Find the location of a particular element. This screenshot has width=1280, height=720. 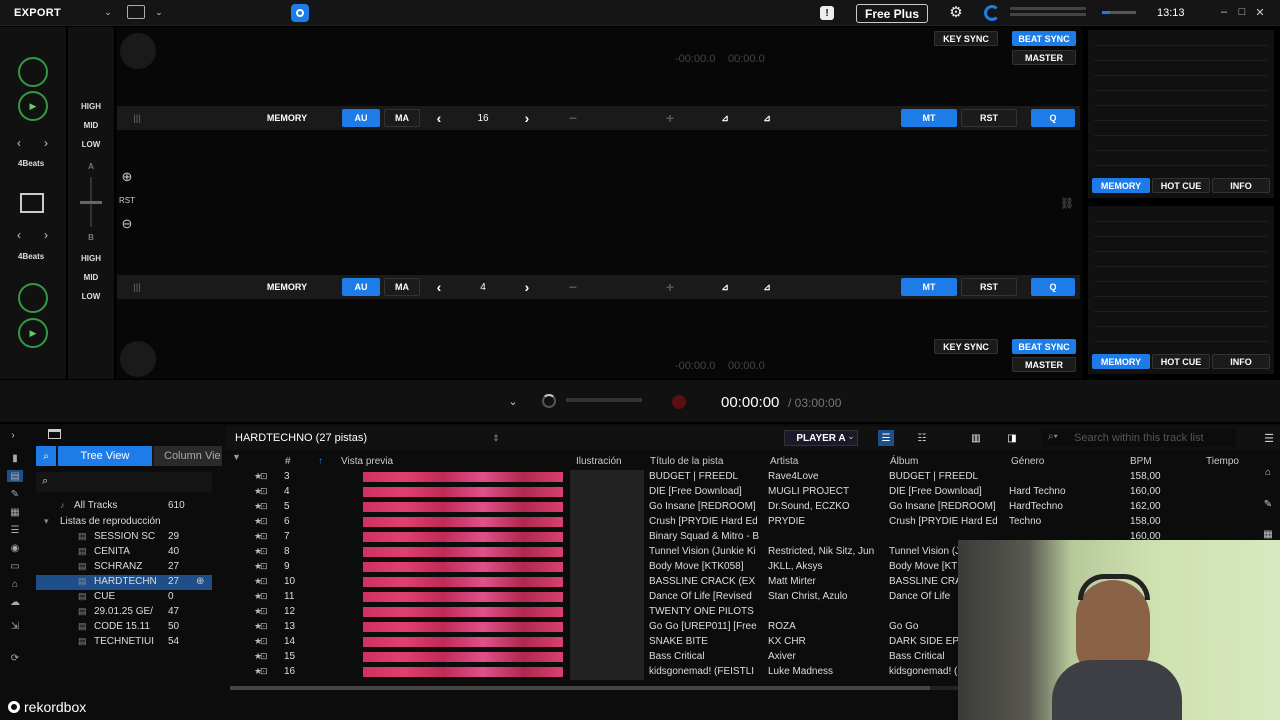

memory-tab-b: MEMORY is located at coordinates (1121, 361).